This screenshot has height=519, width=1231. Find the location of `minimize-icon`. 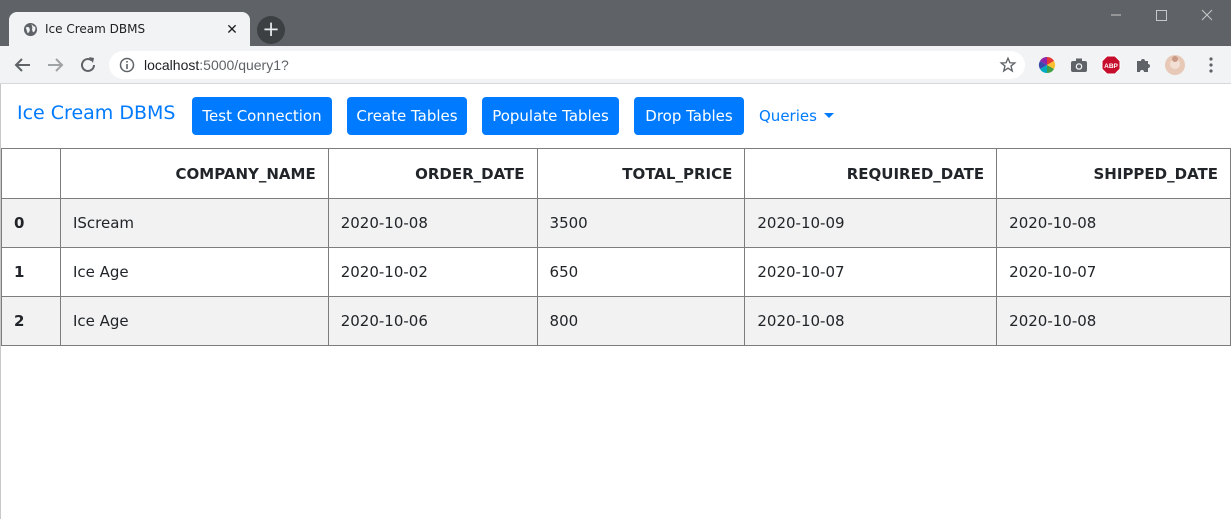

minimize-icon is located at coordinates (1116, 15).